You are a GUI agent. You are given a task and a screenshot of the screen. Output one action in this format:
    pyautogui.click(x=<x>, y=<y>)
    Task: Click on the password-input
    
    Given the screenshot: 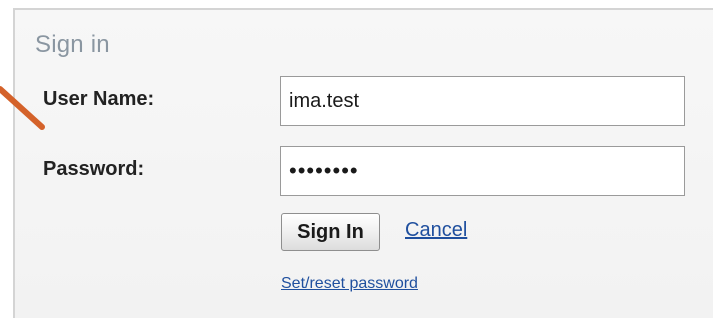 What is the action you would take?
    pyautogui.click(x=482, y=171)
    